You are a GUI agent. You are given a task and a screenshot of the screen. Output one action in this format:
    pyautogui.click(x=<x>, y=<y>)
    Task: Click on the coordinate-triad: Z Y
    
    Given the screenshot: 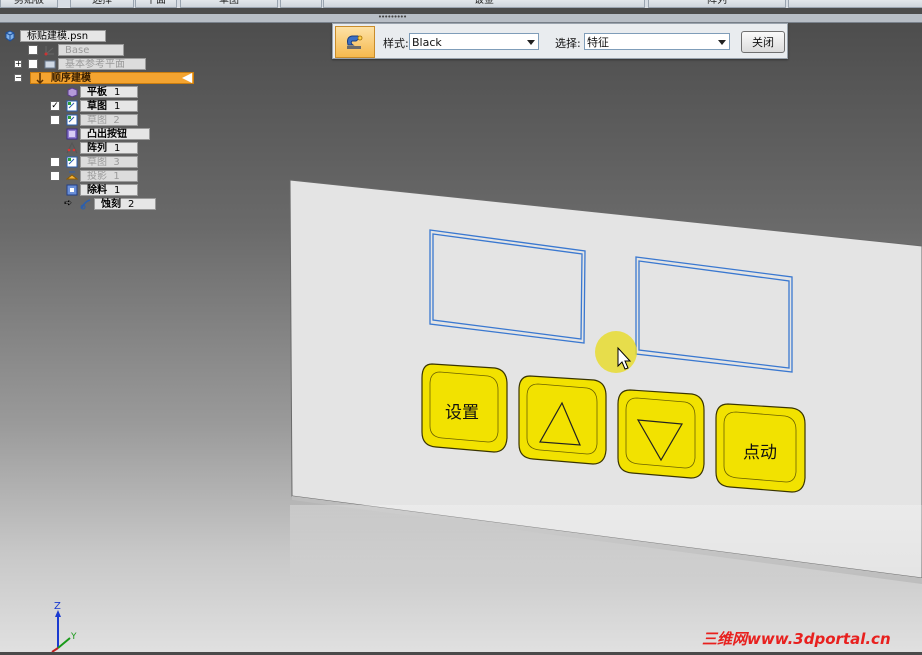 What is the action you would take?
    pyautogui.click(x=66, y=625)
    